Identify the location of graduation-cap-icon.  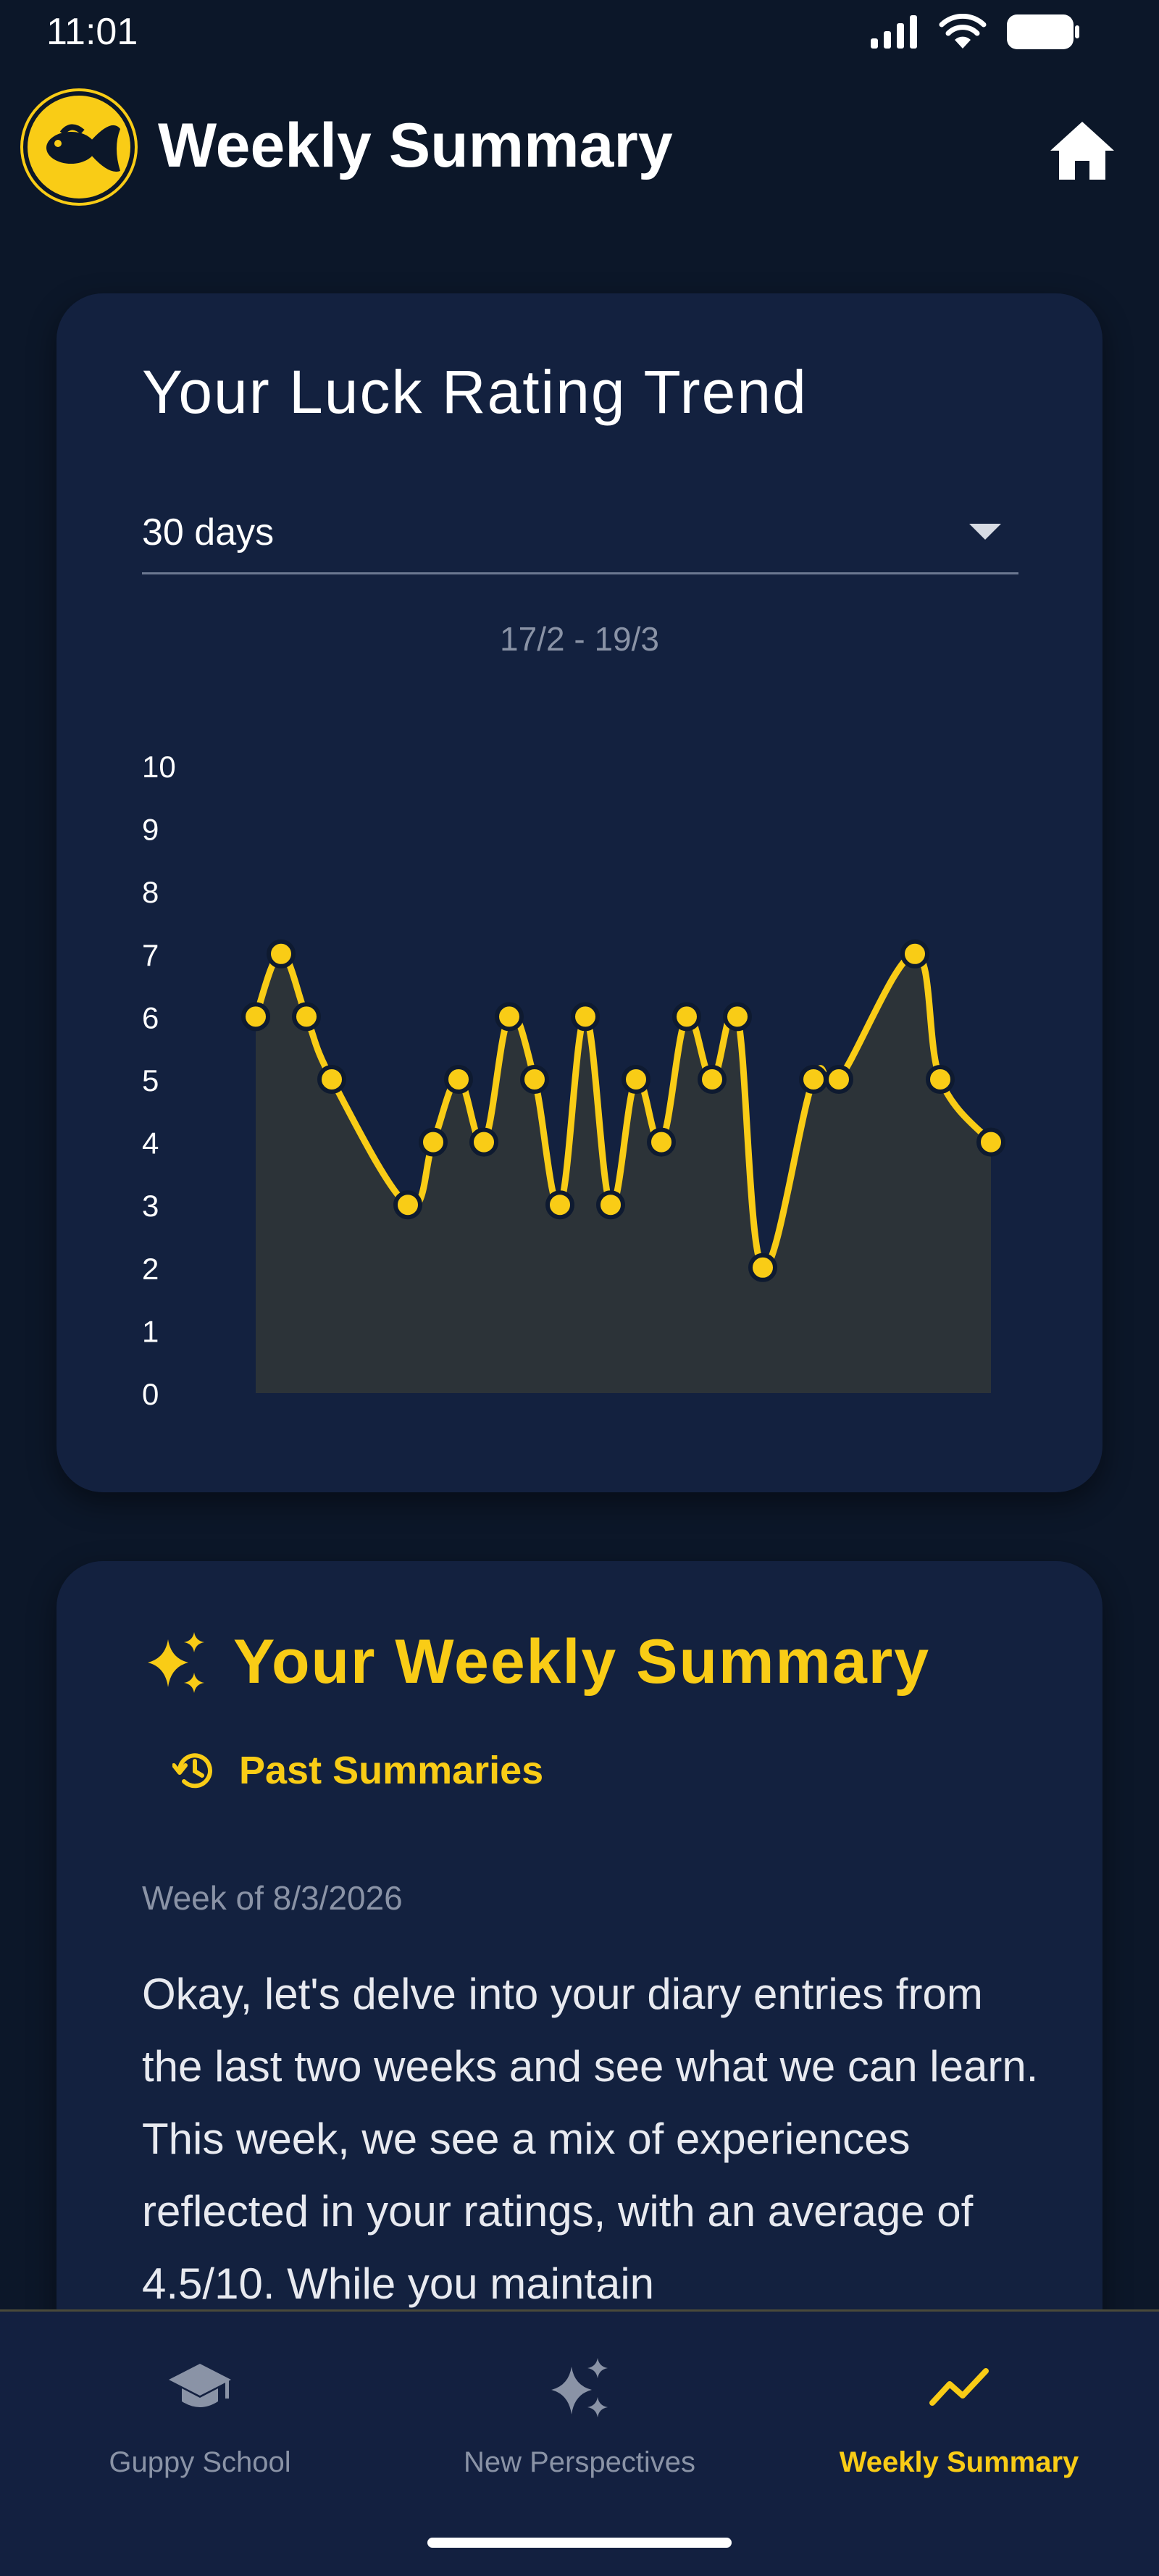
(200, 2385).